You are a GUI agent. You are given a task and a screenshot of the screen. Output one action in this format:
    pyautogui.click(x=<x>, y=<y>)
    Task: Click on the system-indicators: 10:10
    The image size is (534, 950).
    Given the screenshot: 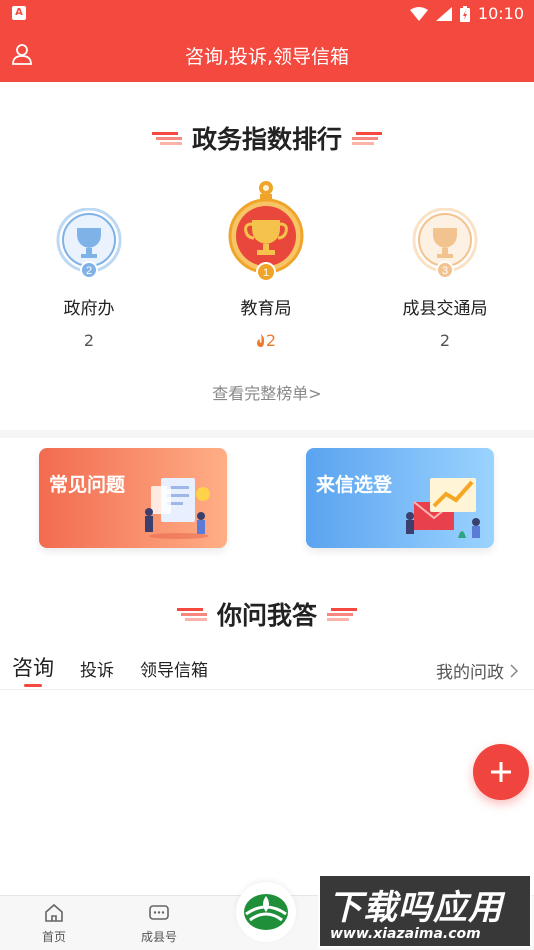 What is the action you would take?
    pyautogui.click(x=466, y=13)
    